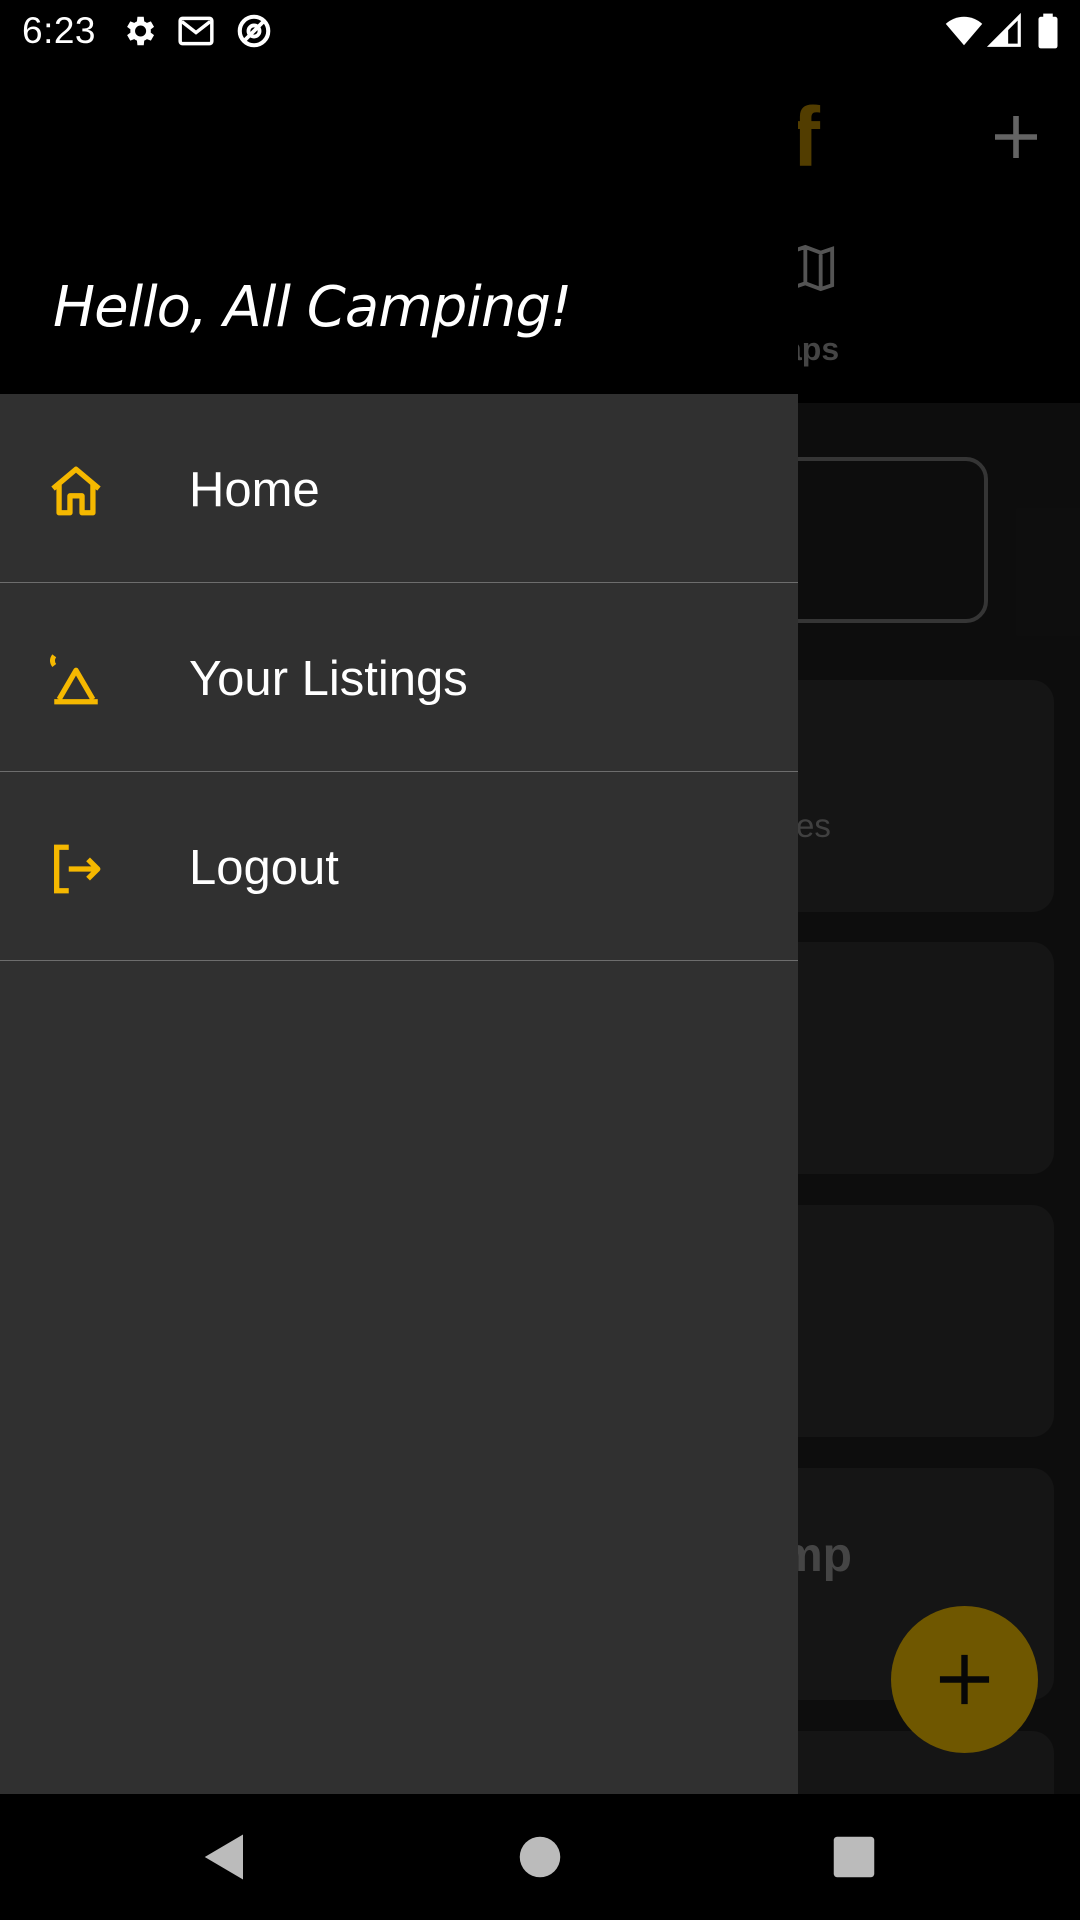 This screenshot has width=1080, height=1920. Describe the element at coordinates (328, 679) in the screenshot. I see `drawer-item-label: Your Listings` at that location.